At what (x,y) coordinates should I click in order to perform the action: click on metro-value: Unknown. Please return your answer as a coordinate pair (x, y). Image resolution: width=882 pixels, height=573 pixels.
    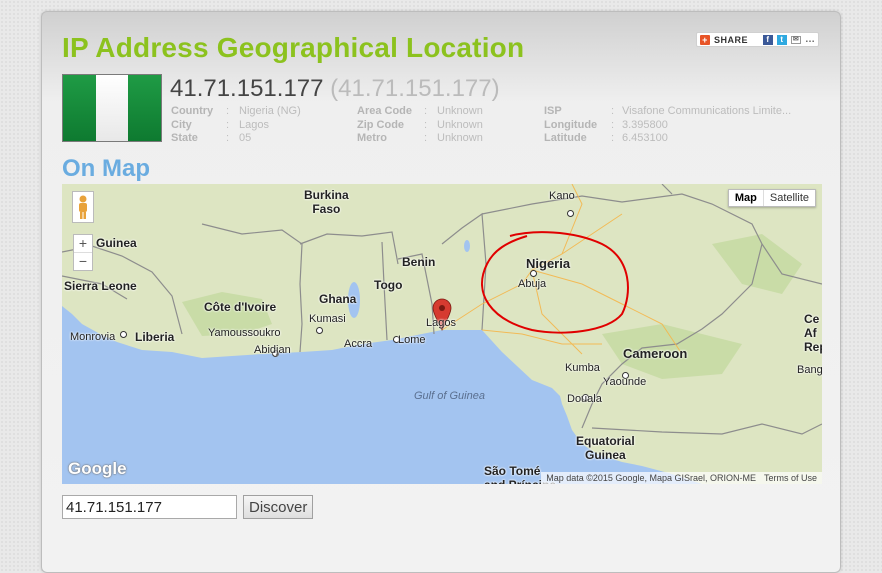
    Looking at the image, I should click on (460, 138).